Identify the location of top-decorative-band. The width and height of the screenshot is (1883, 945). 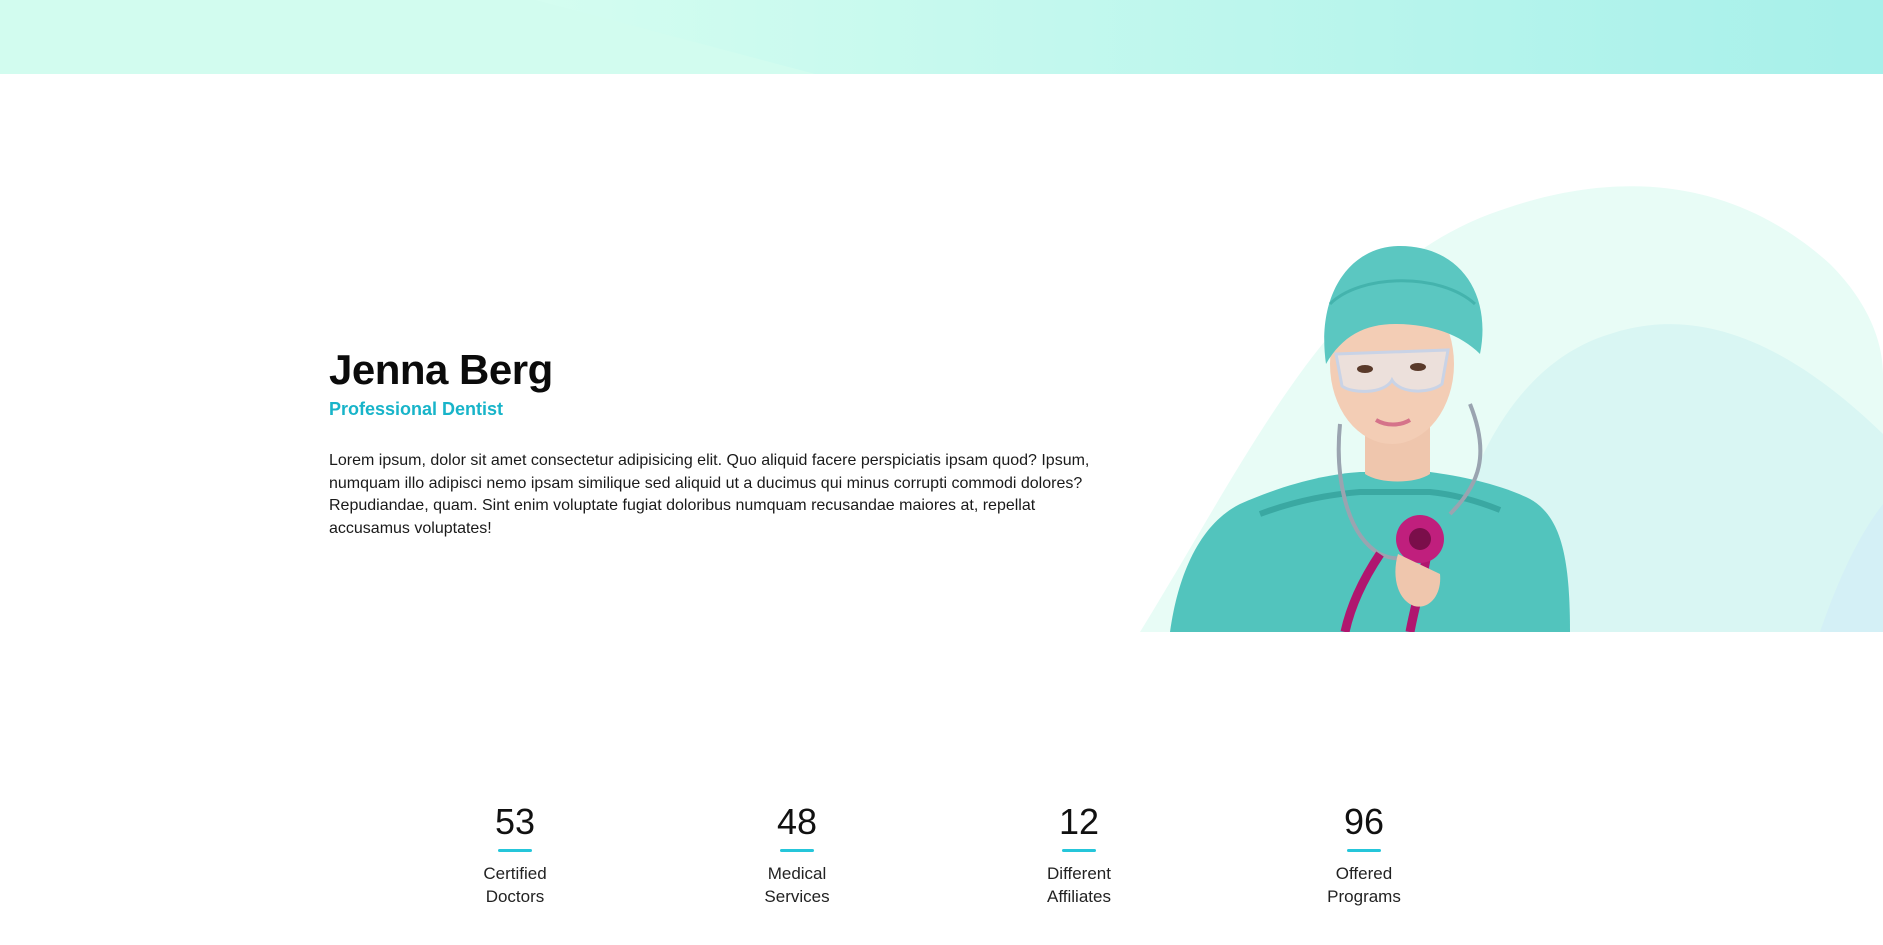
(941, 37).